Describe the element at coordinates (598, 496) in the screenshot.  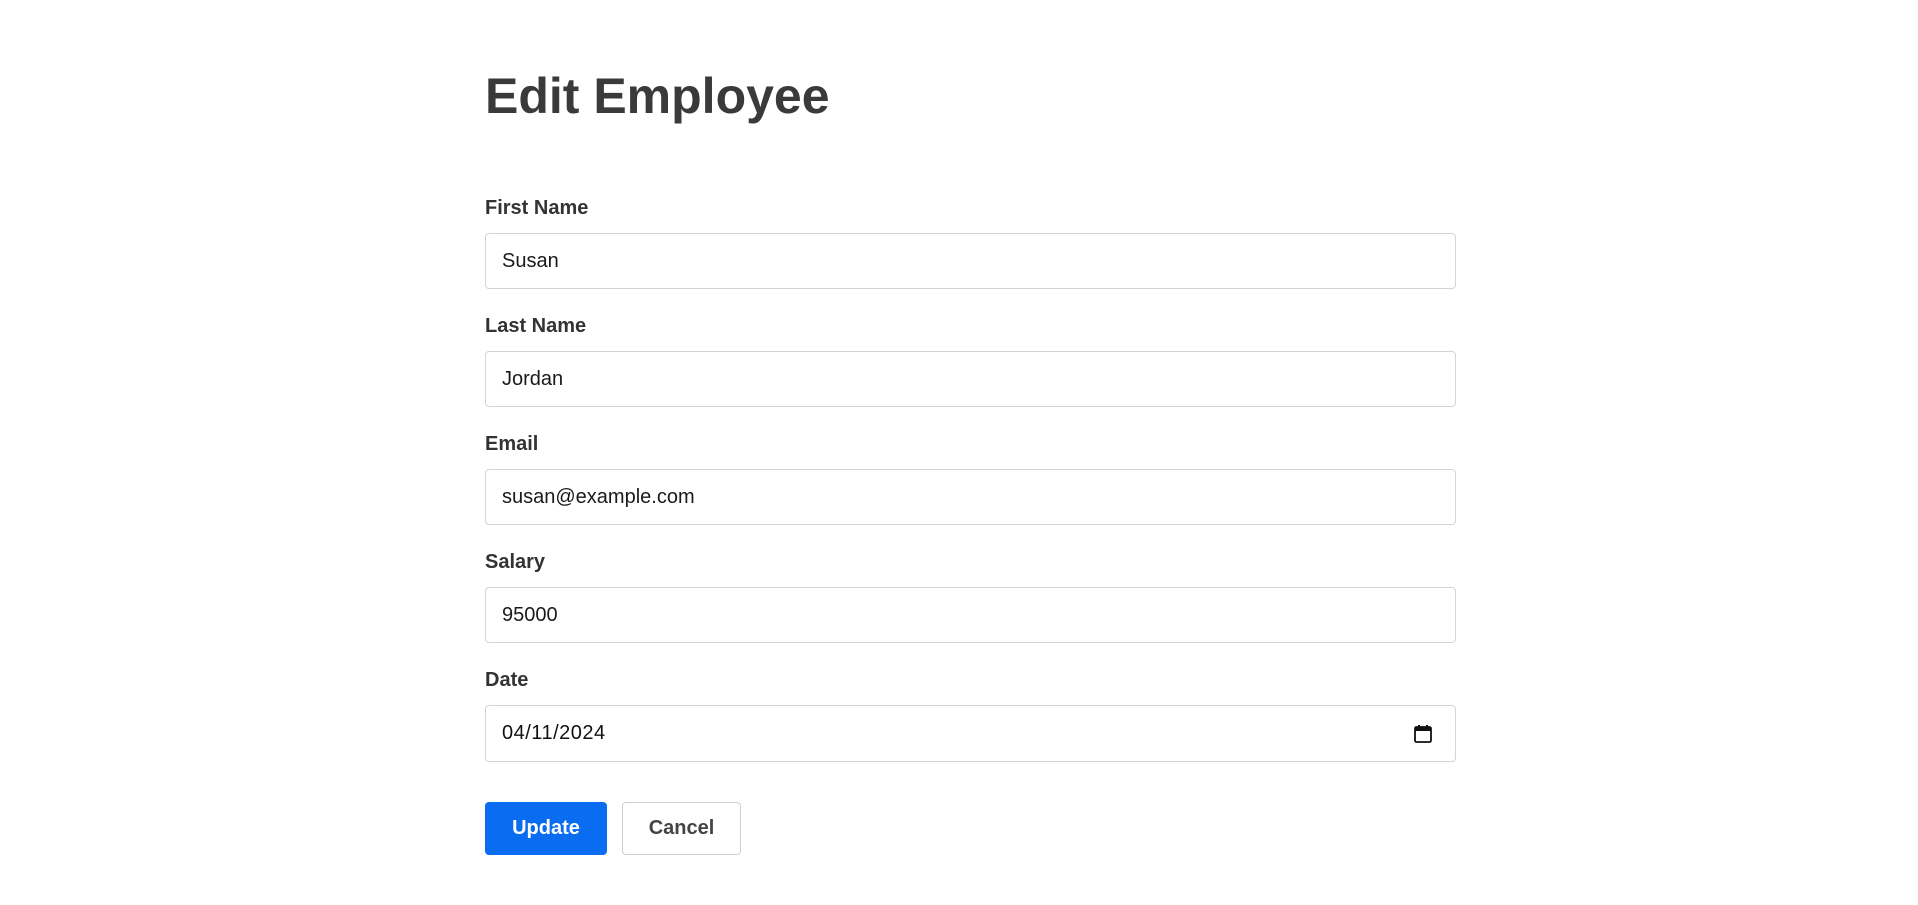
I see `email-value: susan@example.com` at that location.